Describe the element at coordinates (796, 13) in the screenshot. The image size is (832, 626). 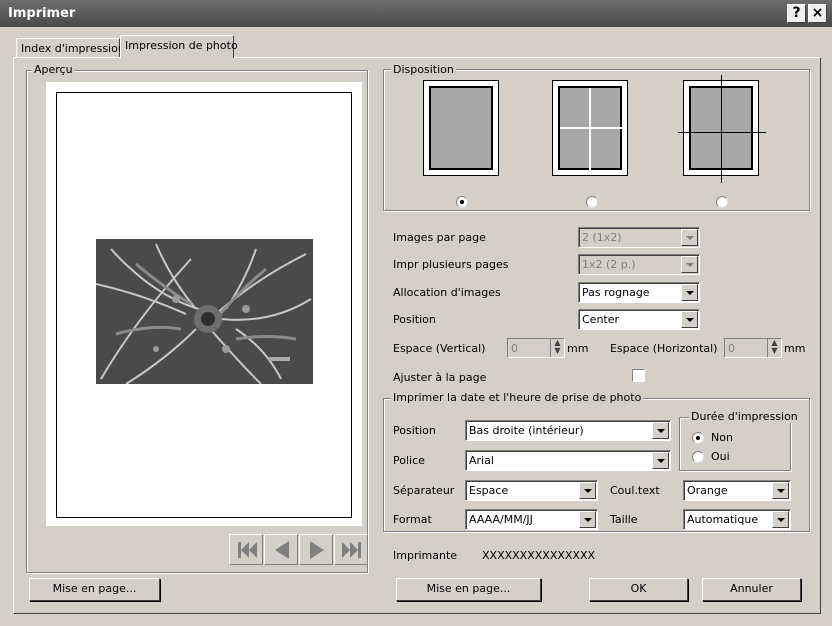
I see `help-button: ?` at that location.